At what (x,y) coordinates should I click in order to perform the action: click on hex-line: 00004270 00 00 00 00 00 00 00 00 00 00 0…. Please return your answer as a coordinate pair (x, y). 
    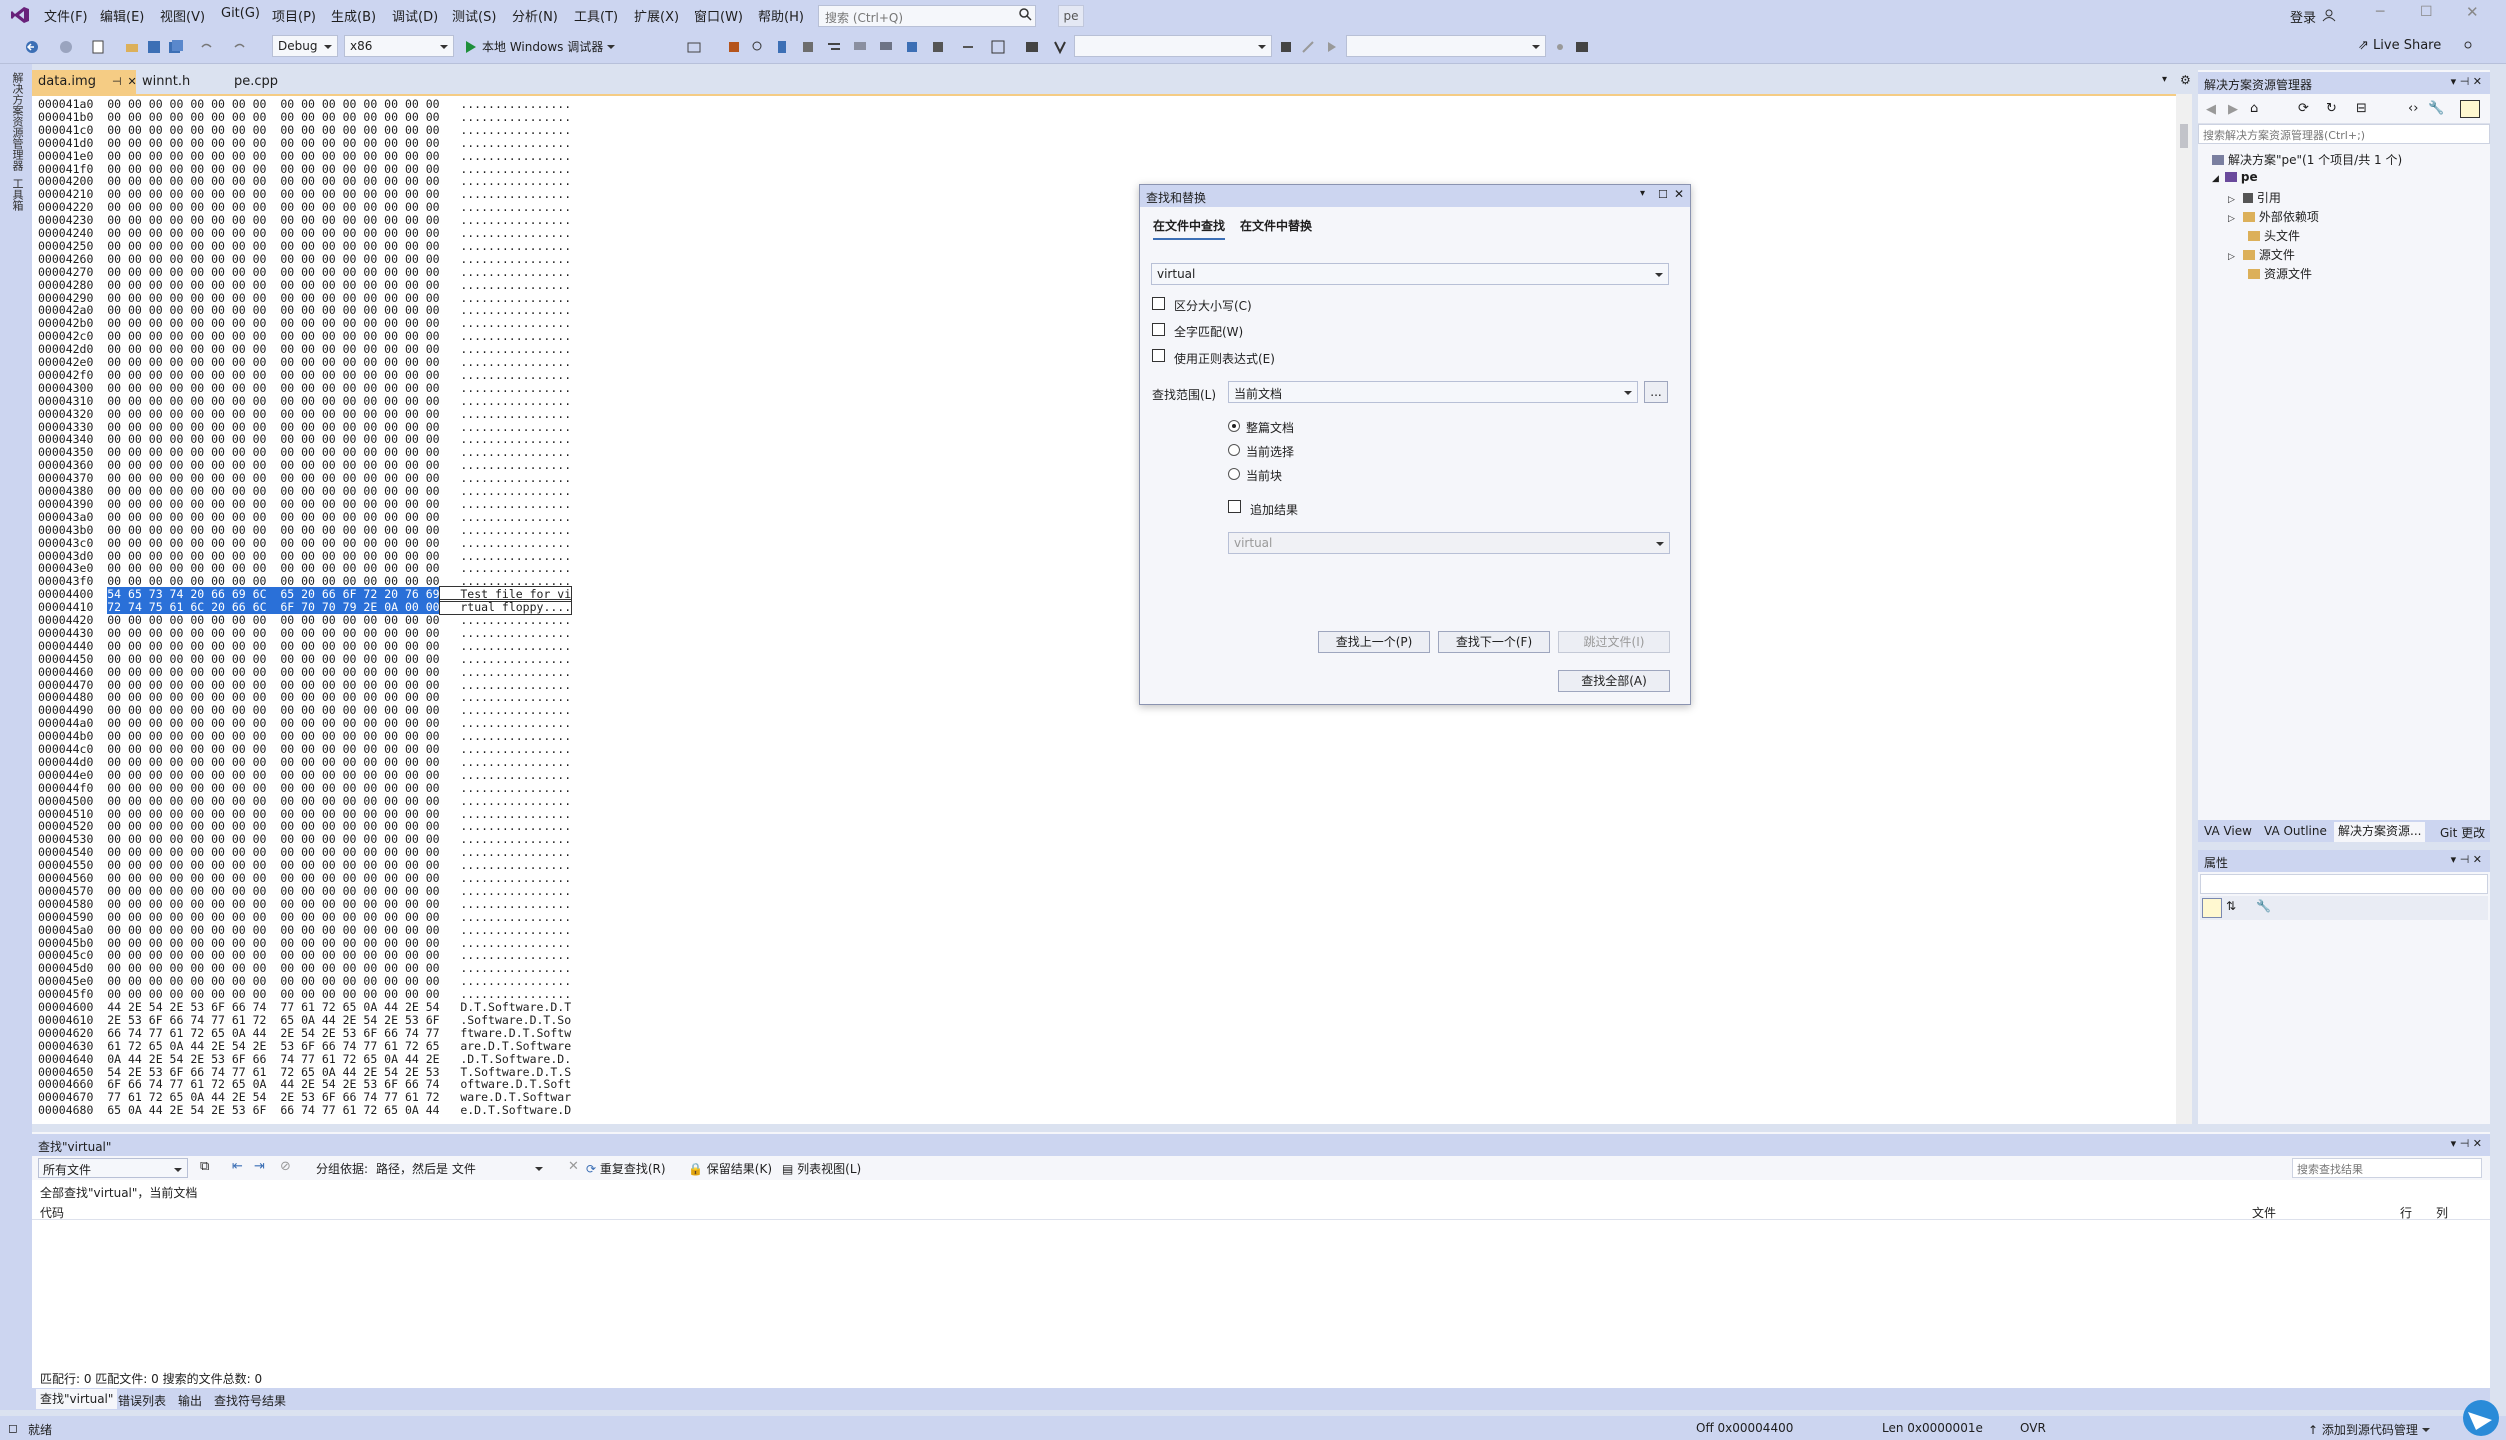
    Looking at the image, I should click on (304, 272).